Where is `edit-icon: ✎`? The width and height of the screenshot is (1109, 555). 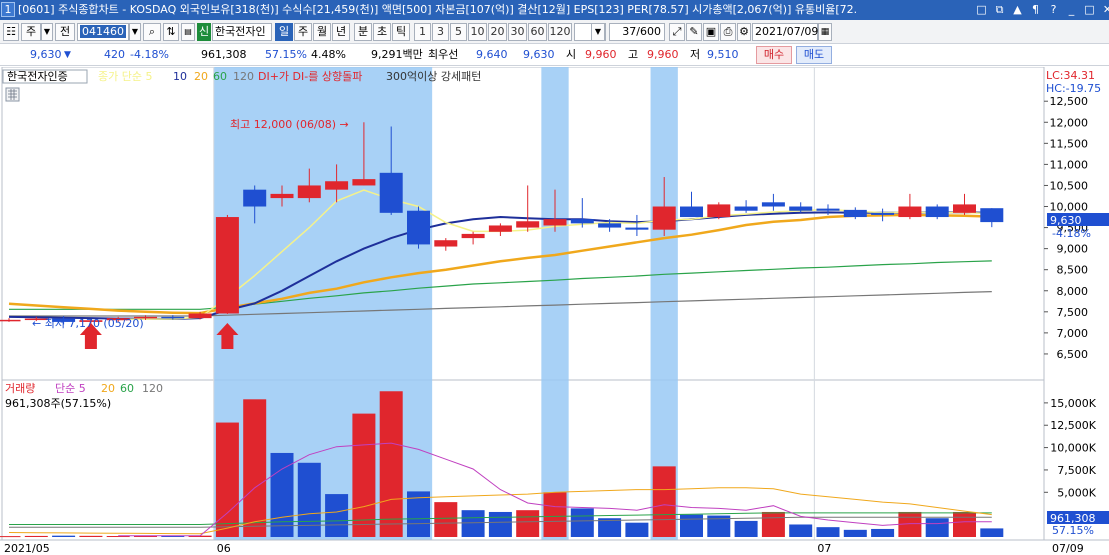
edit-icon: ✎ is located at coordinates (694, 32).